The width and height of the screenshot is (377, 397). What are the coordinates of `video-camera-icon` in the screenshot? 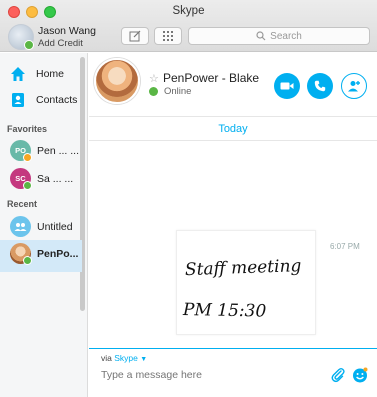 It's located at (287, 86).